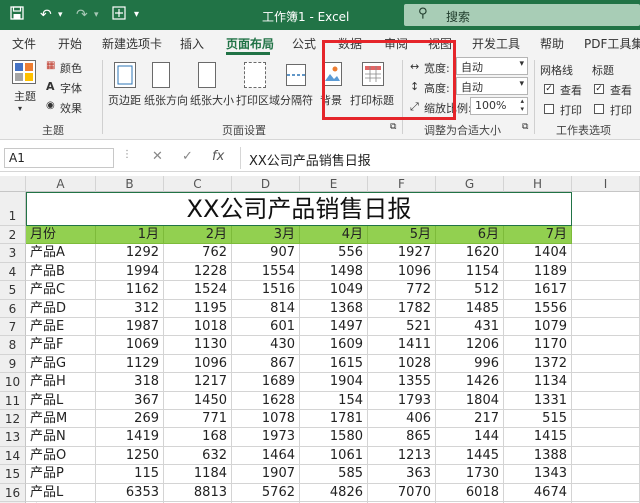  I want to click on tab-new-tab: 新建选项卡, so click(132, 43).